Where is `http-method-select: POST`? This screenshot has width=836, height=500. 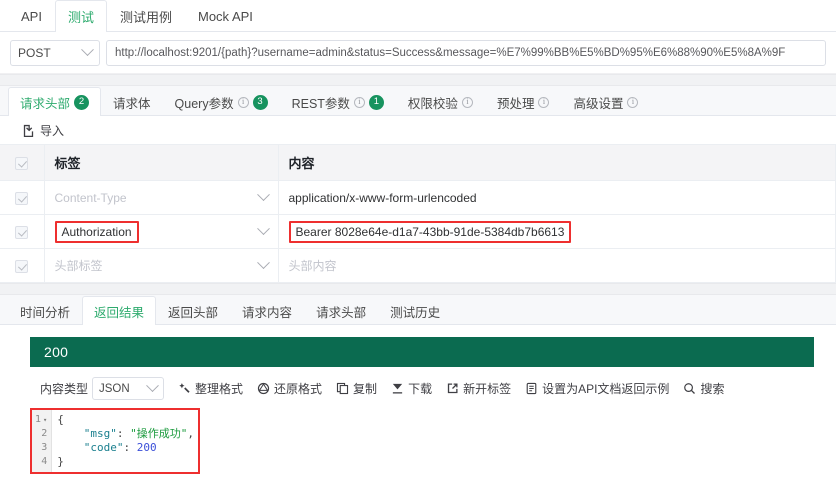
http-method-select: POST is located at coordinates (55, 52).